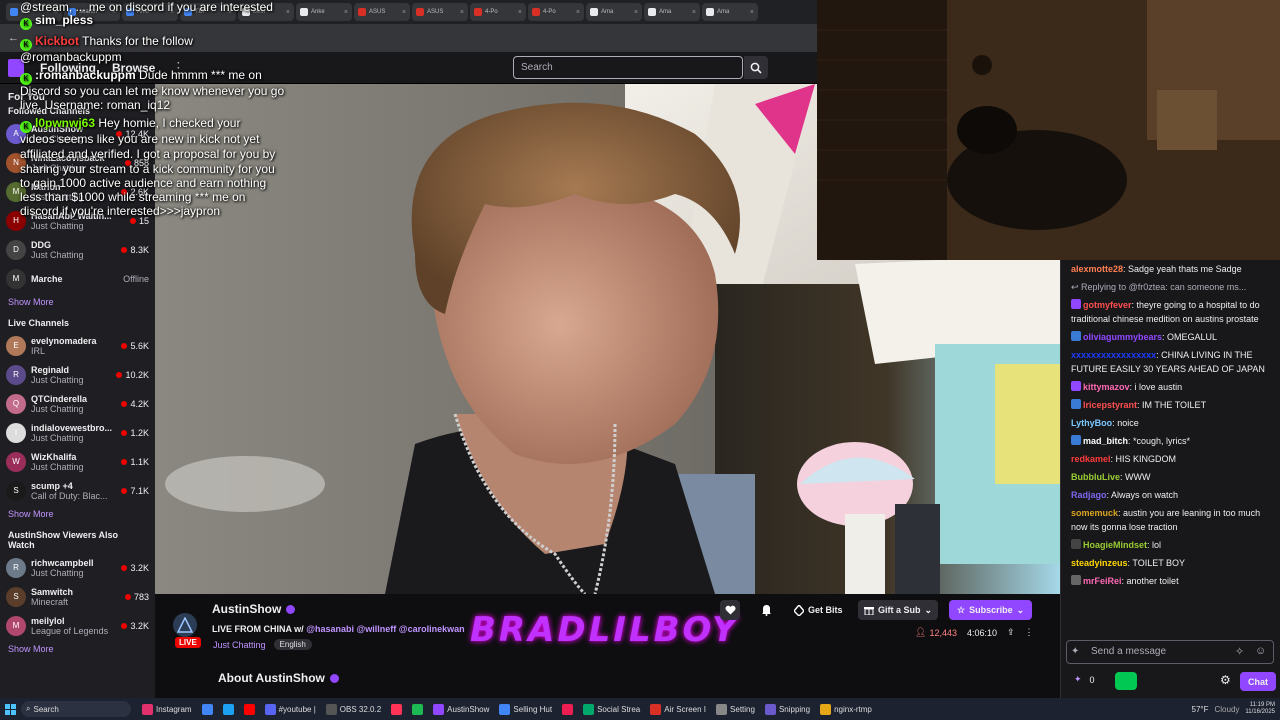 The height and width of the screenshot is (720, 1280). I want to click on taskbar-app: nginx-rtmp, so click(846, 709).